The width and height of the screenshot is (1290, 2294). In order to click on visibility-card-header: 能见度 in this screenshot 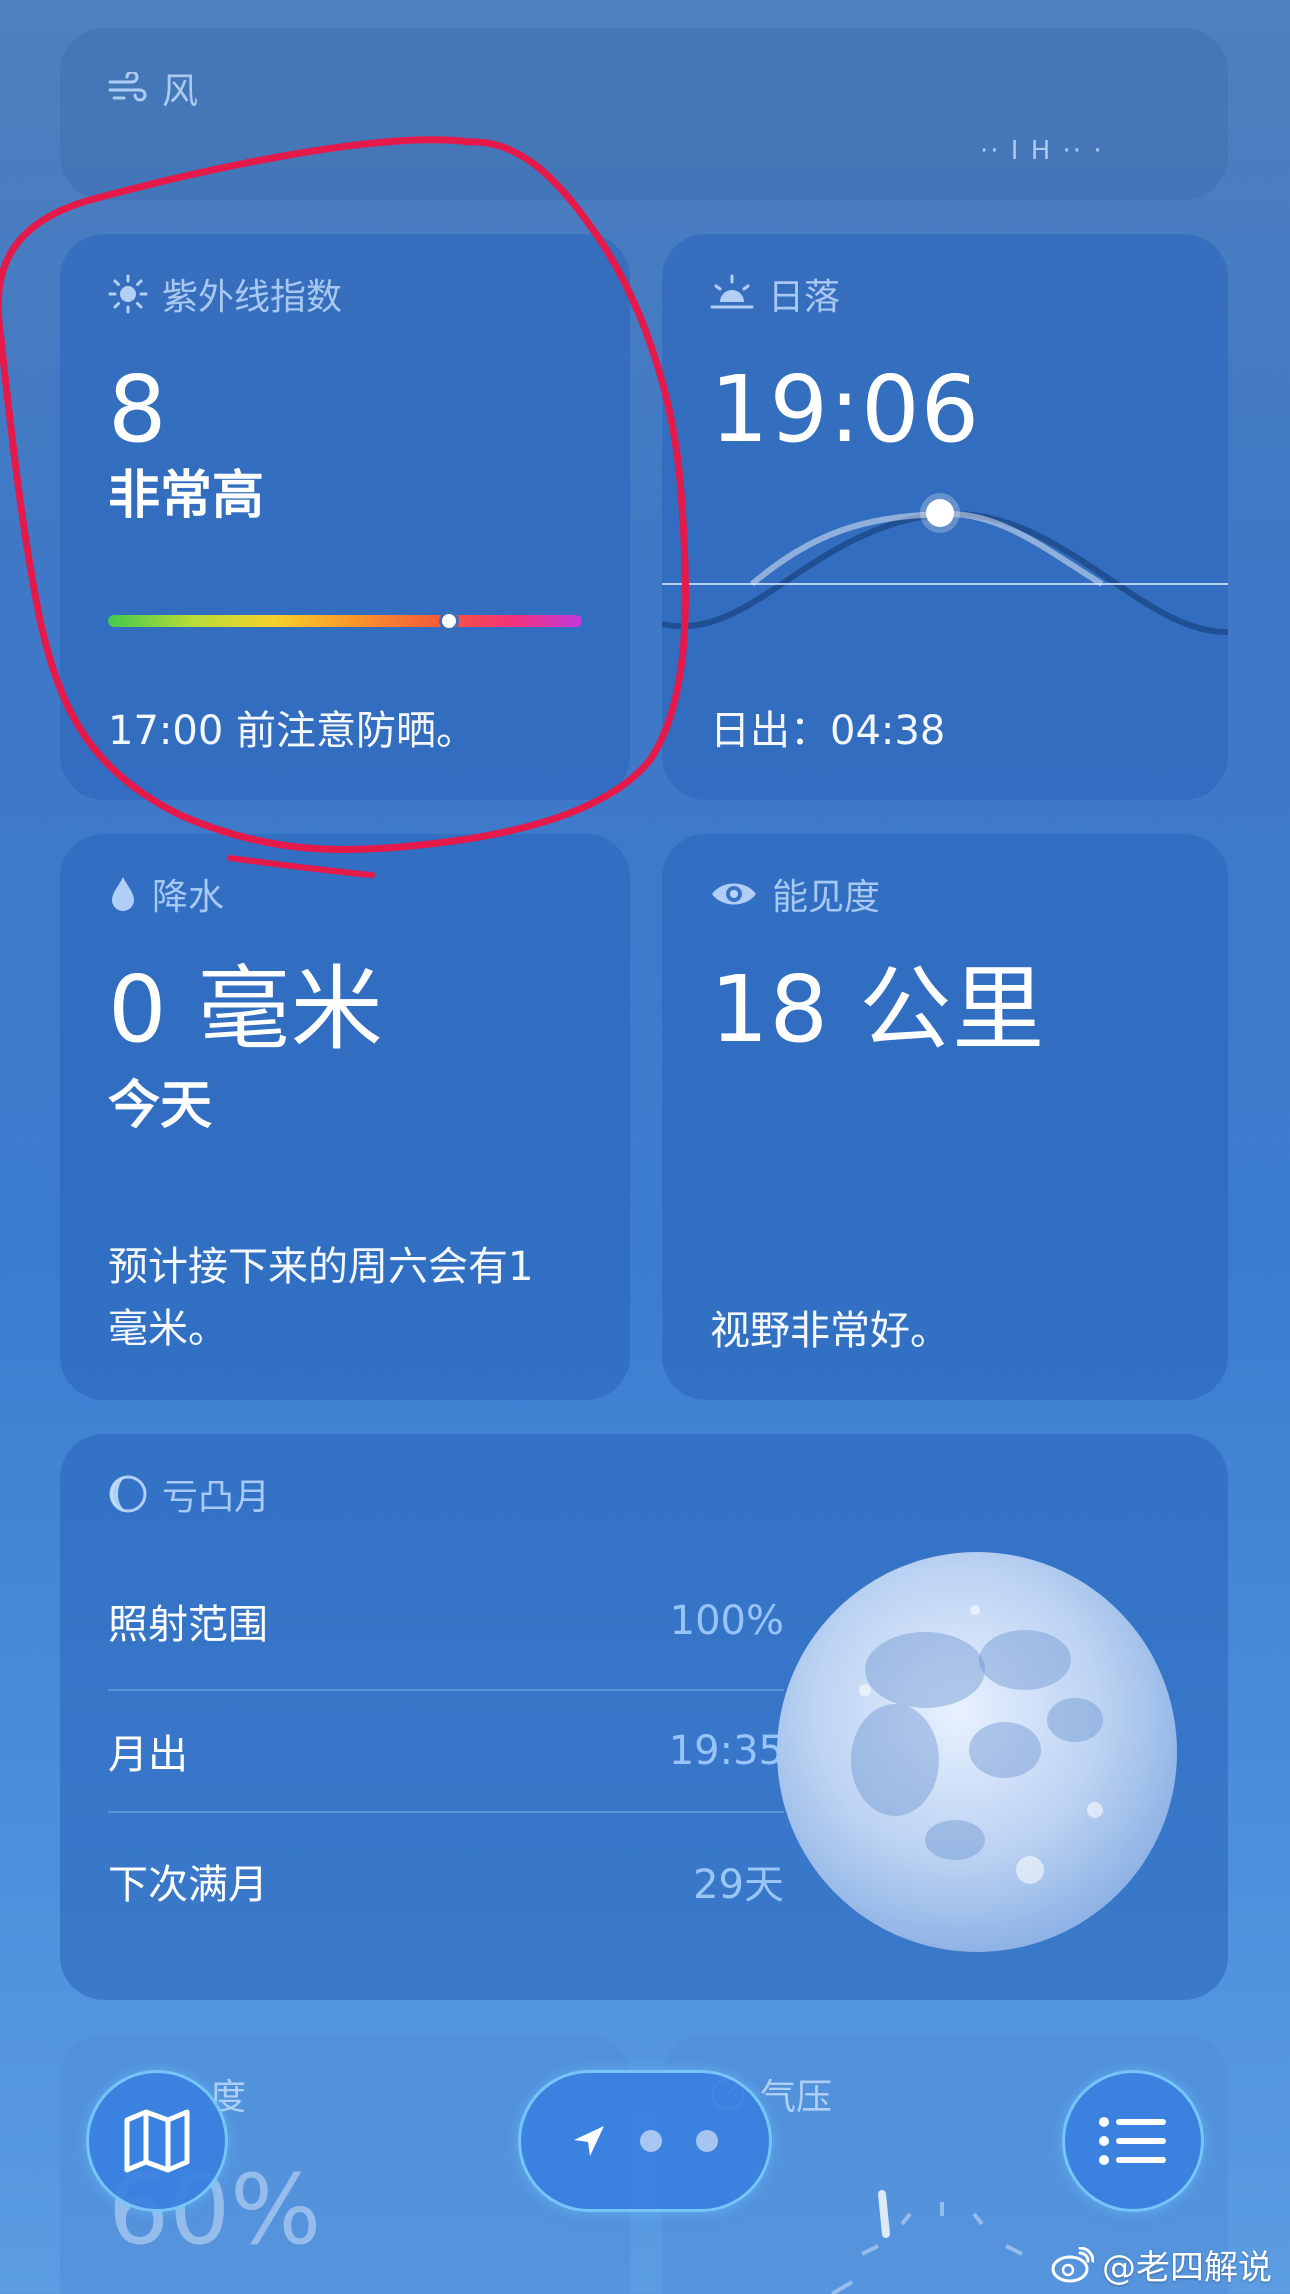, I will do `click(795, 894)`.